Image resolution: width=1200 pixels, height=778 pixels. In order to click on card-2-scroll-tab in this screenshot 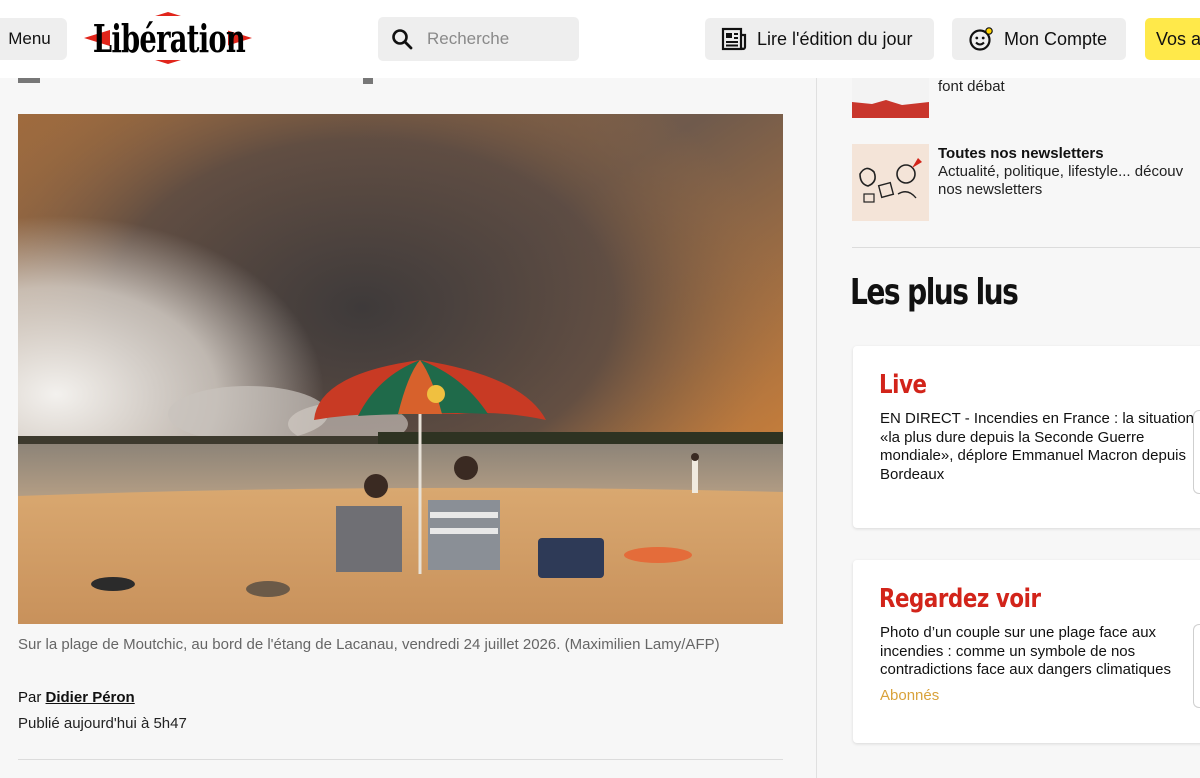, I will do `click(1196, 666)`.